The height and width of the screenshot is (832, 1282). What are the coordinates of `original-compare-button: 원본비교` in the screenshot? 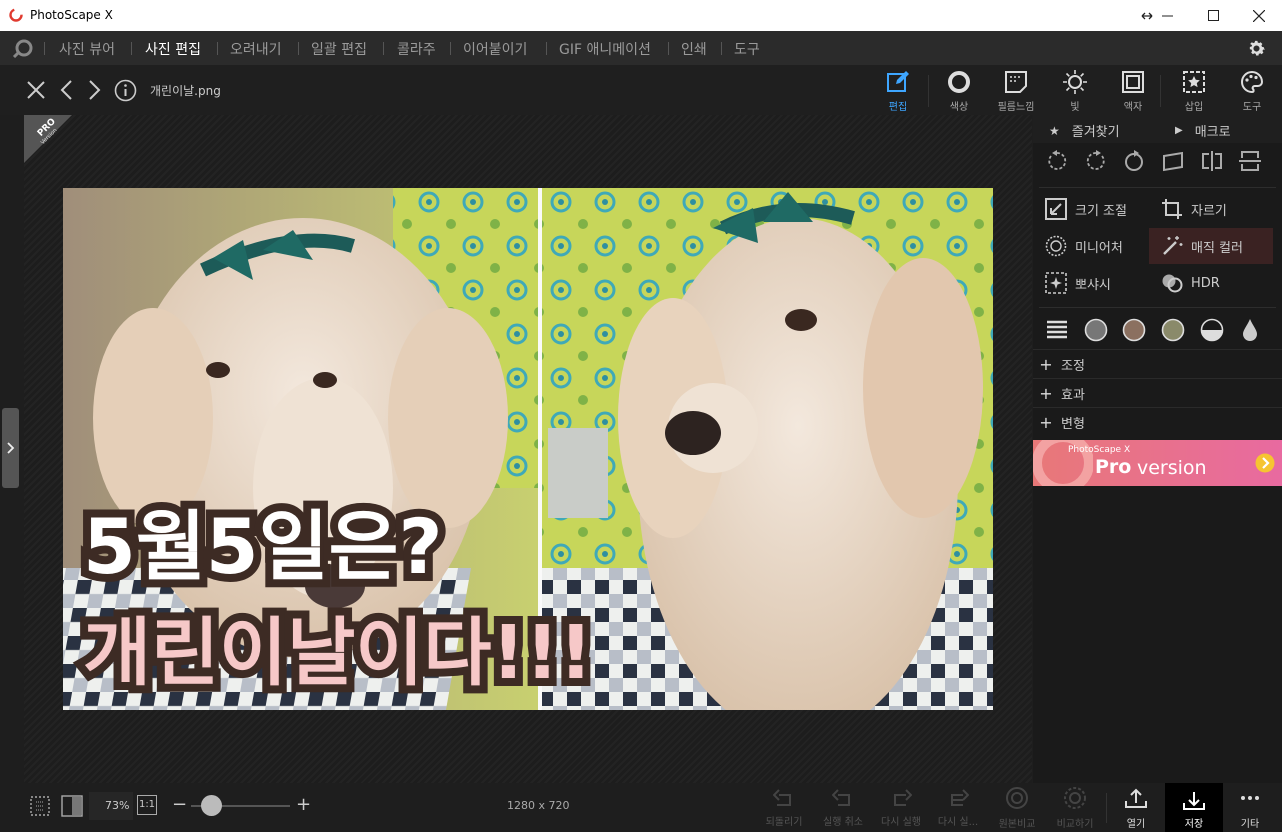 It's located at (1017, 808).